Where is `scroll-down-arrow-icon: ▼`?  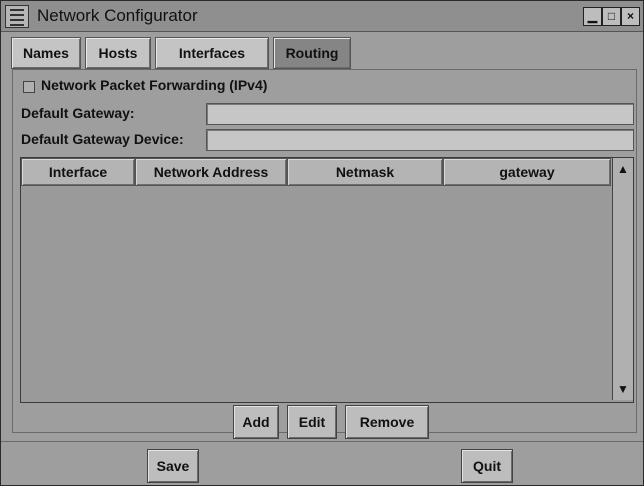 scroll-down-arrow-icon: ▼ is located at coordinates (623, 389).